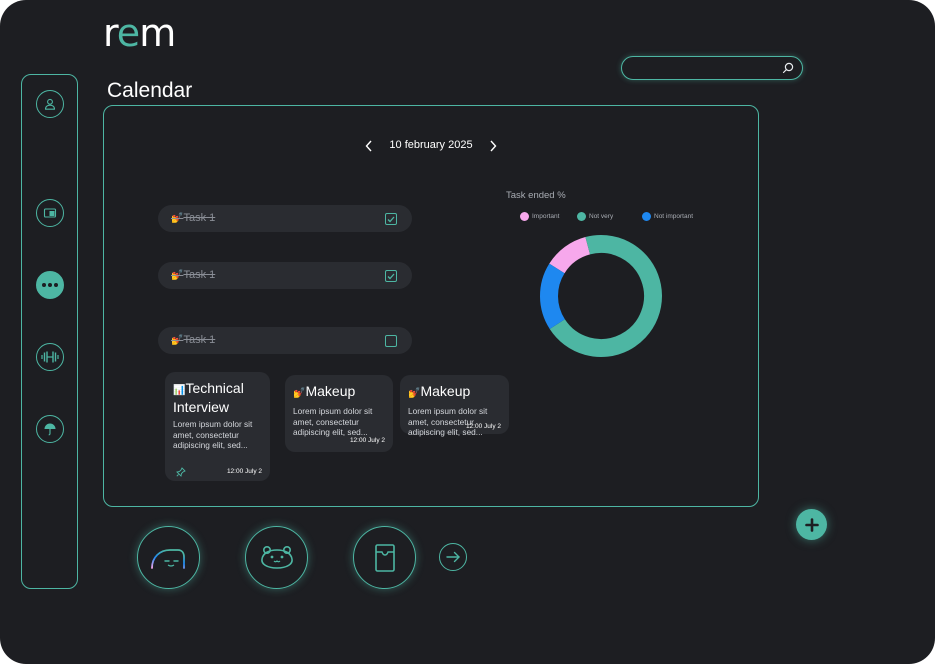 The image size is (935, 664). Describe the element at coordinates (128, 33) in the screenshot. I see `logo-accent: e` at that location.